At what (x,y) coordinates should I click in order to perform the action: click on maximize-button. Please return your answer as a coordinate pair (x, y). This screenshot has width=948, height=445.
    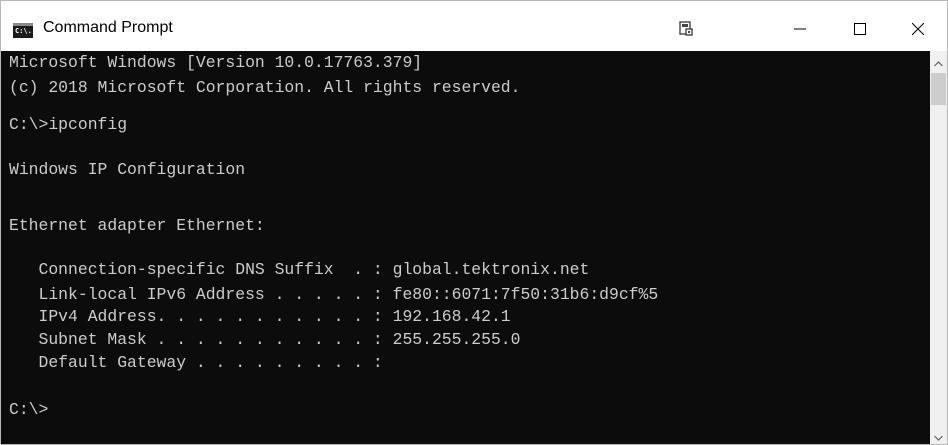
    Looking at the image, I should click on (860, 29).